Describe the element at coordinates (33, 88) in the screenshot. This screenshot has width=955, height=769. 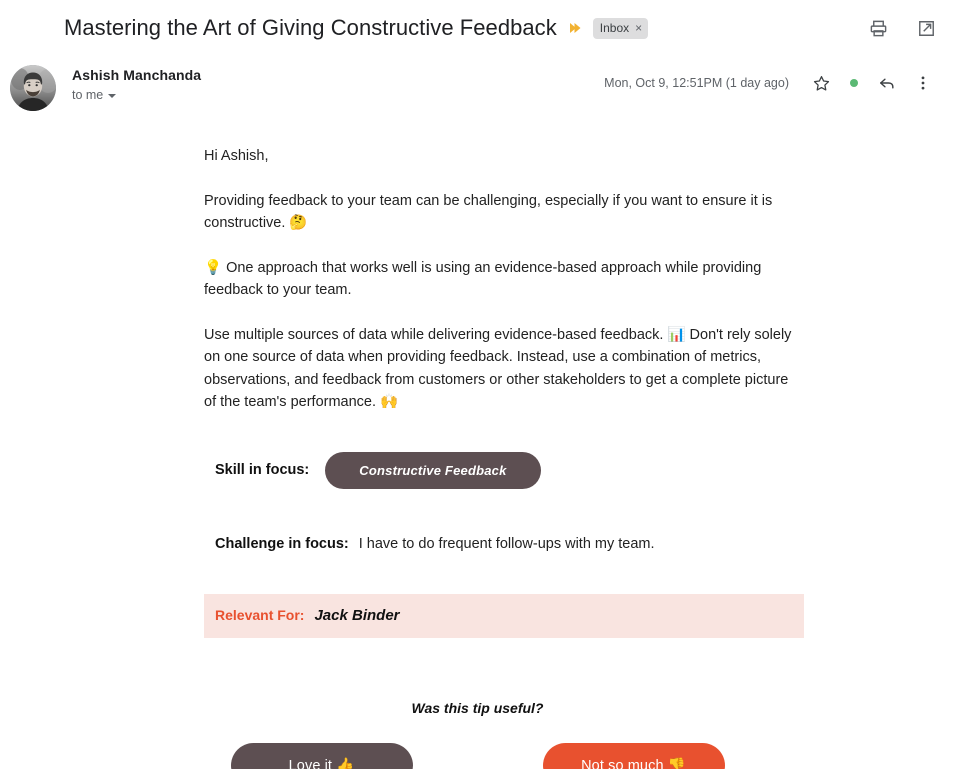
I see `avatar` at that location.